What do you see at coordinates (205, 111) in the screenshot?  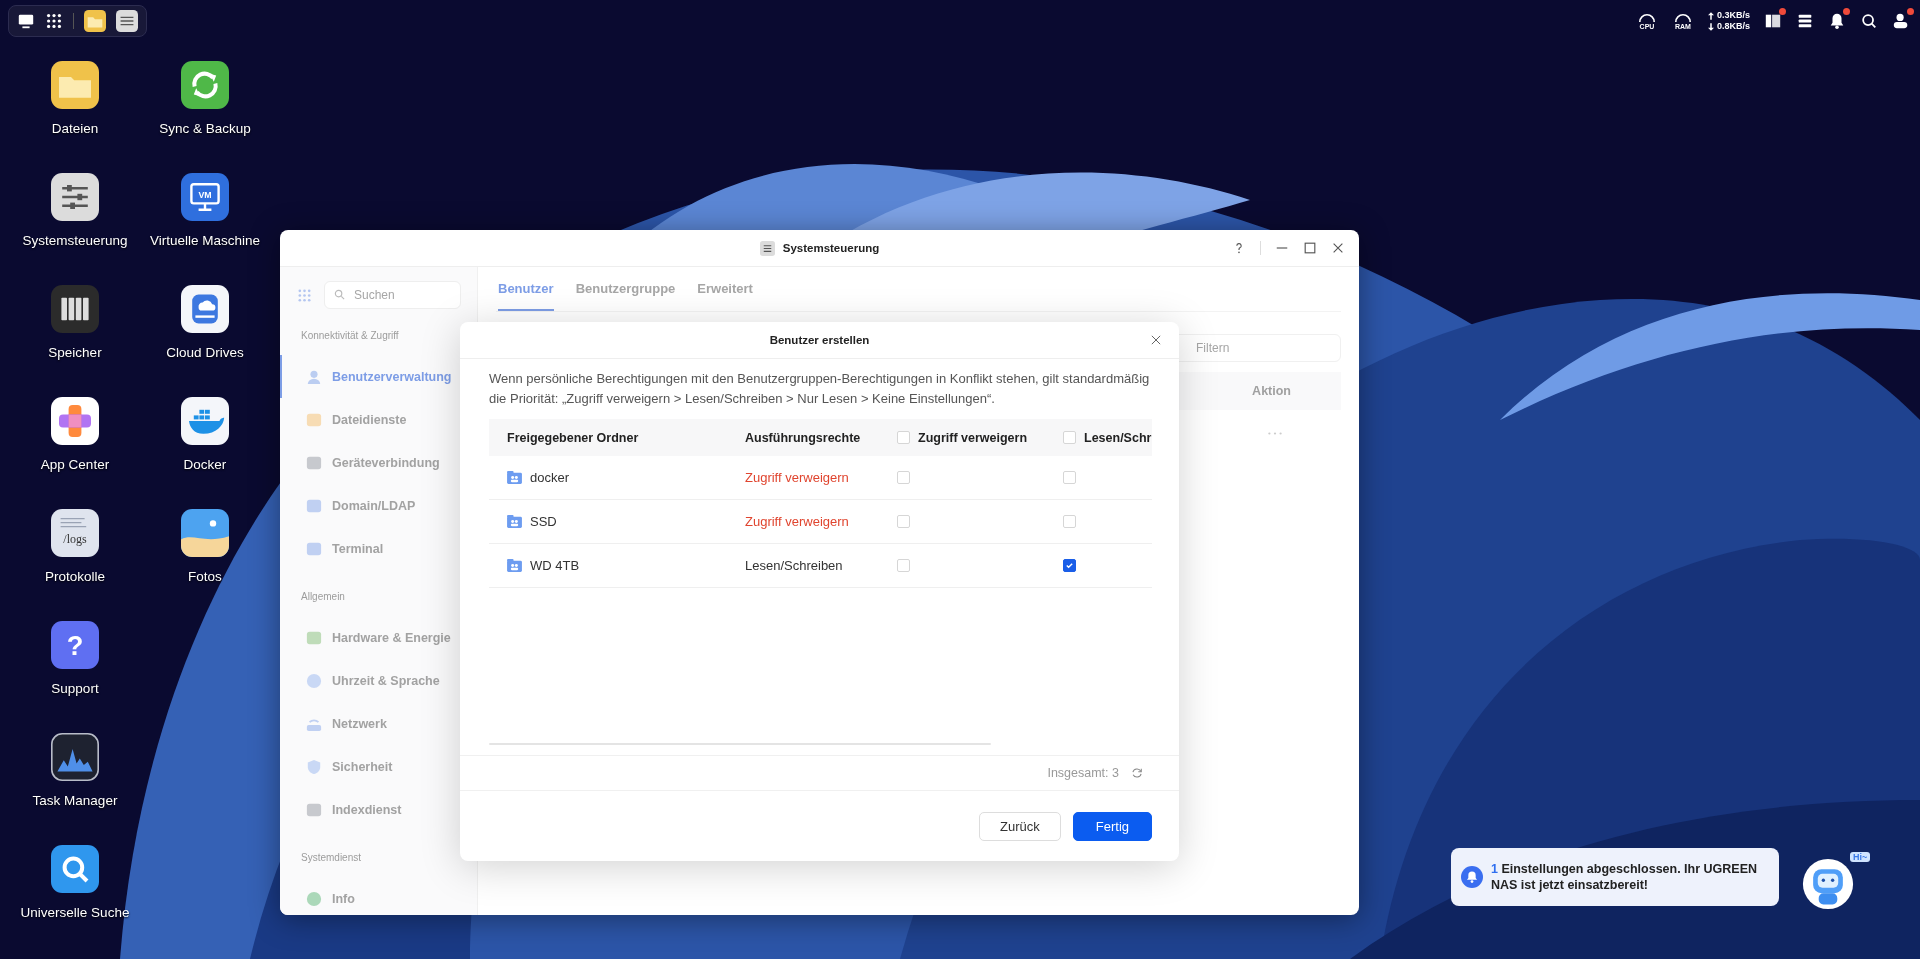 I see `app-shortcut: Sync & Backup` at bounding box center [205, 111].